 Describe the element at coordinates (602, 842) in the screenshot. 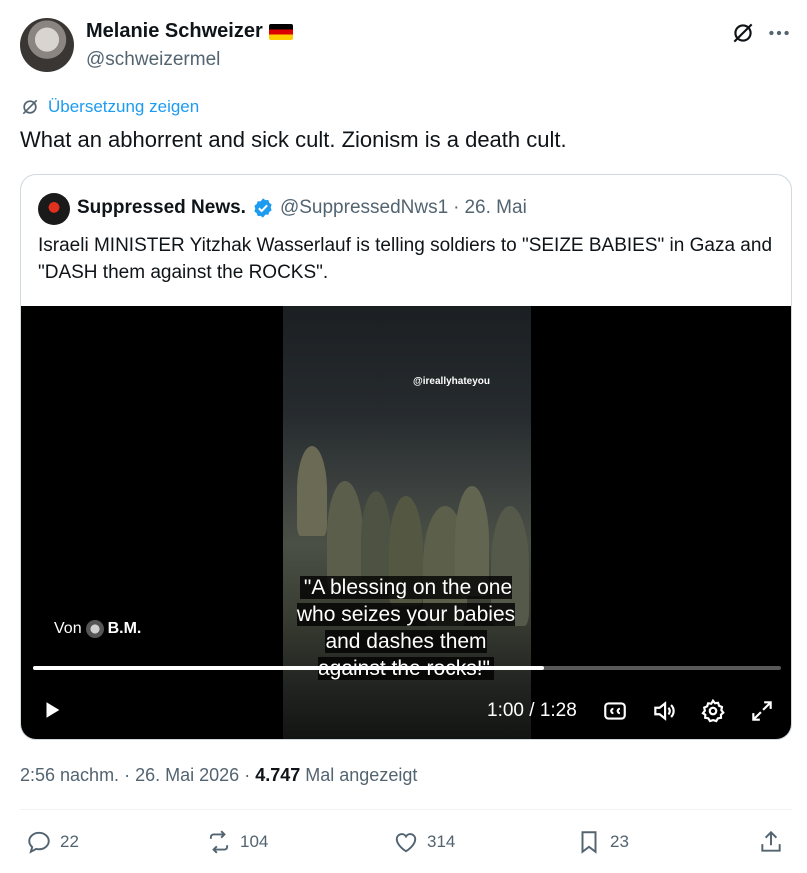

I see `bookmark-button: 23` at that location.